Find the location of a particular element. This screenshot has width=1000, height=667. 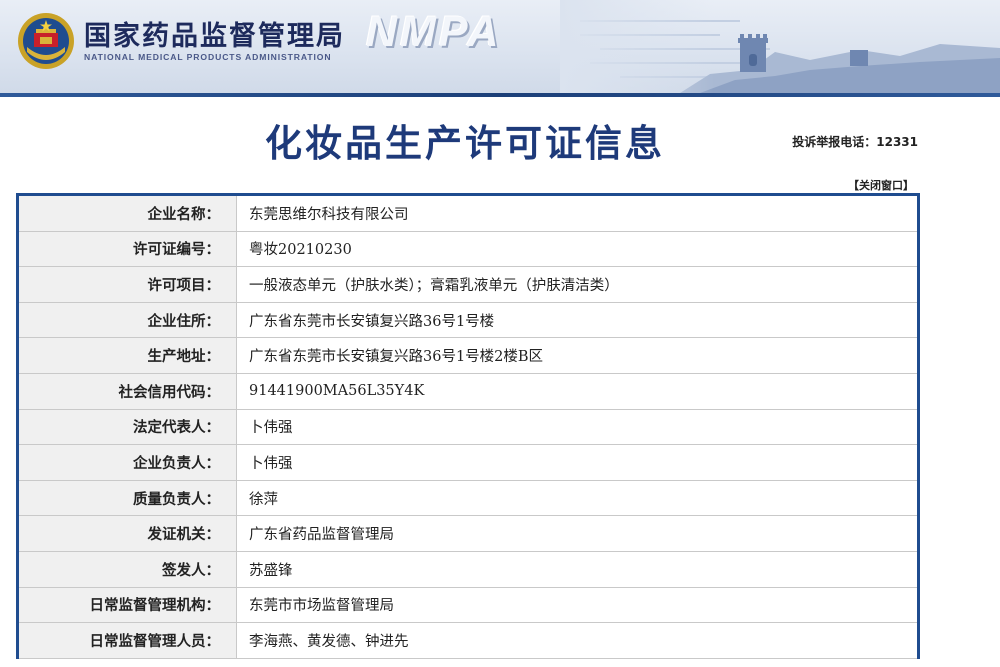

table-row: 许可项目： 一般液态单元（护肤水类）；膏霜乳液单元（护肤清洁类） is located at coordinates (468, 284).